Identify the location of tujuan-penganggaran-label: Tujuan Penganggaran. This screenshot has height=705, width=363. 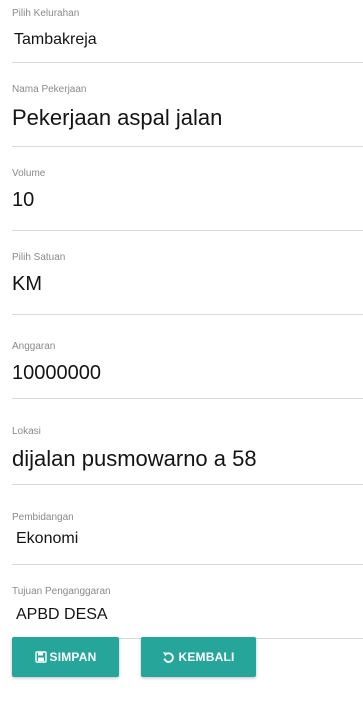
(61, 591).